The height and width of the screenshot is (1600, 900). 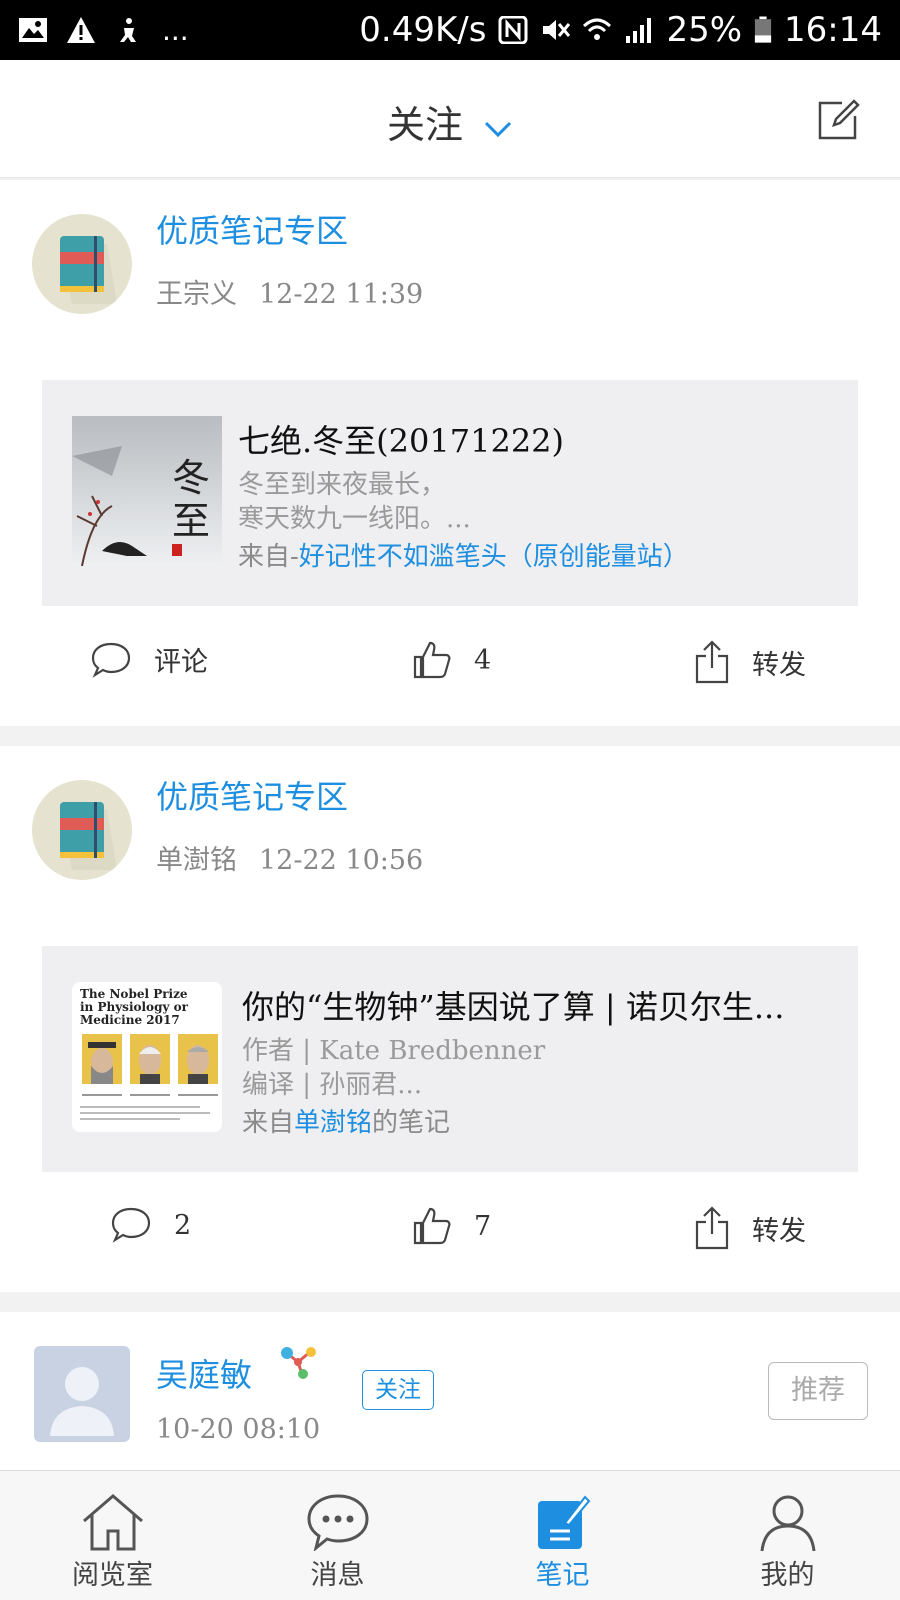 What do you see at coordinates (562, 1575) in the screenshot?
I see `tab-label: 笔记` at bounding box center [562, 1575].